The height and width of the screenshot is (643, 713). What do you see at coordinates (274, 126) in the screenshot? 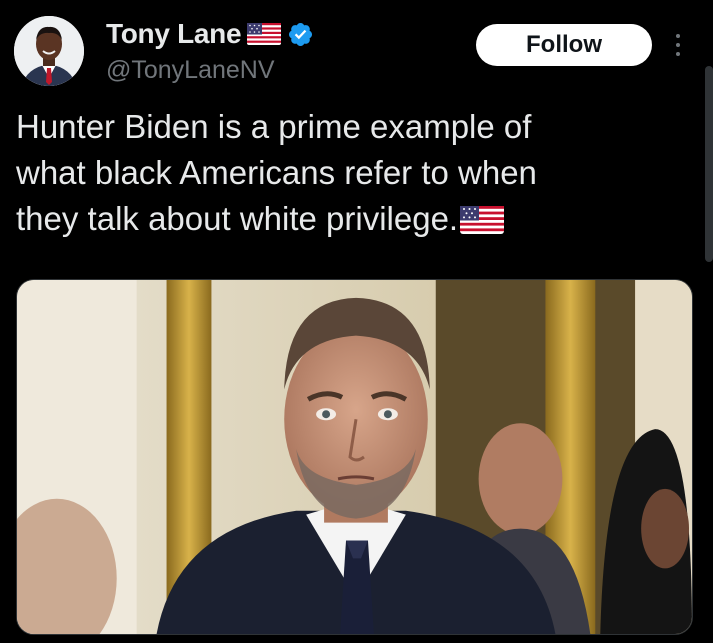
I see `tweet-text-line: Hunter Biden is a prime example of` at bounding box center [274, 126].